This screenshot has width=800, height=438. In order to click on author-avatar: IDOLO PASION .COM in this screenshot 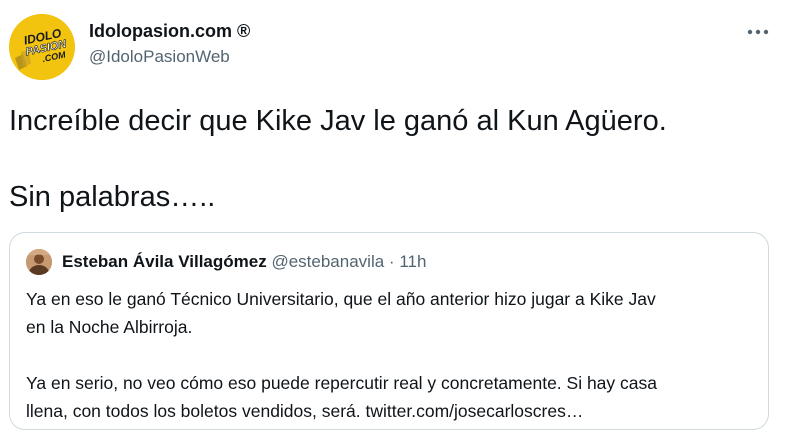, I will do `click(42, 47)`.